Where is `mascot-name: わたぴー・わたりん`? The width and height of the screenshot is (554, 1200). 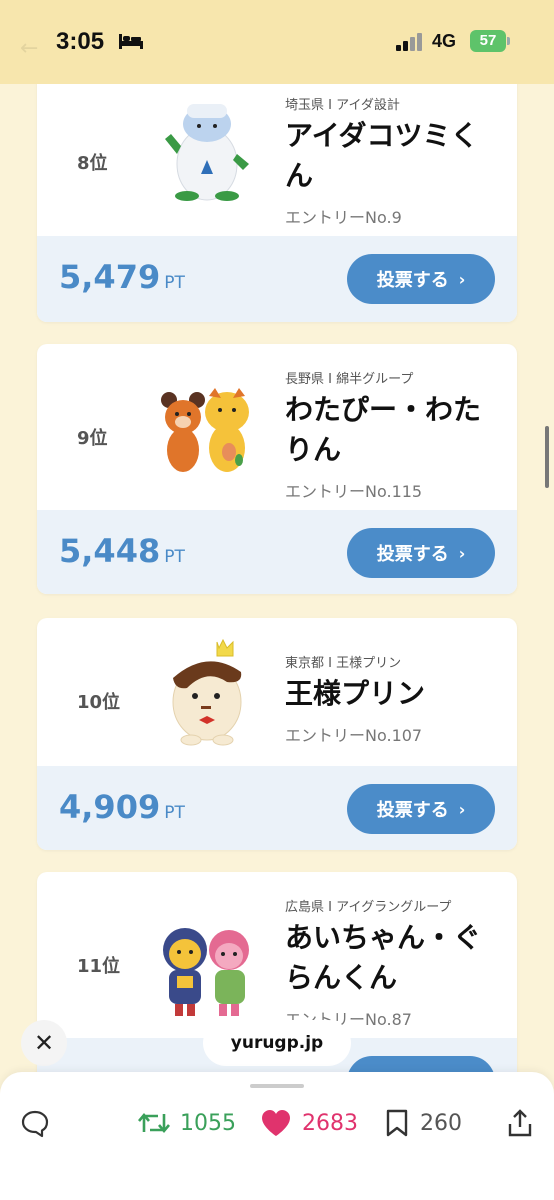 mascot-name: わたぴー・わたりん is located at coordinates (383, 429).